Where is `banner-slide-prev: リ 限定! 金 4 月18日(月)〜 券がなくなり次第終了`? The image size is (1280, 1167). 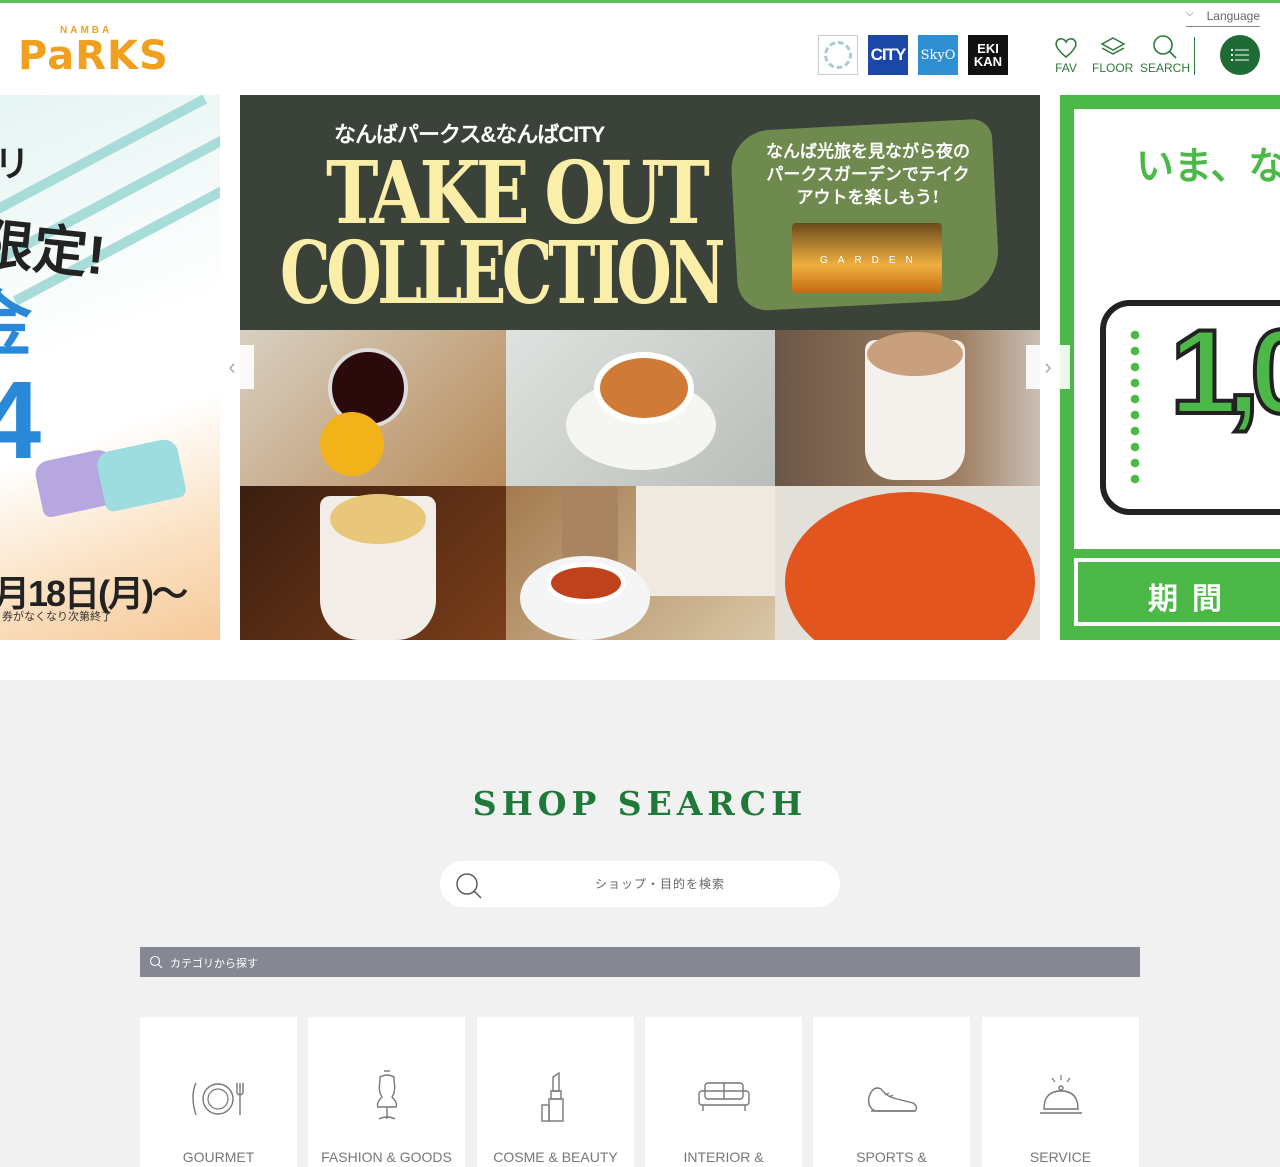 banner-slide-prev: リ 限定! 金 4 月18日(月)〜 券がなくなり次第終了 is located at coordinates (110, 367).